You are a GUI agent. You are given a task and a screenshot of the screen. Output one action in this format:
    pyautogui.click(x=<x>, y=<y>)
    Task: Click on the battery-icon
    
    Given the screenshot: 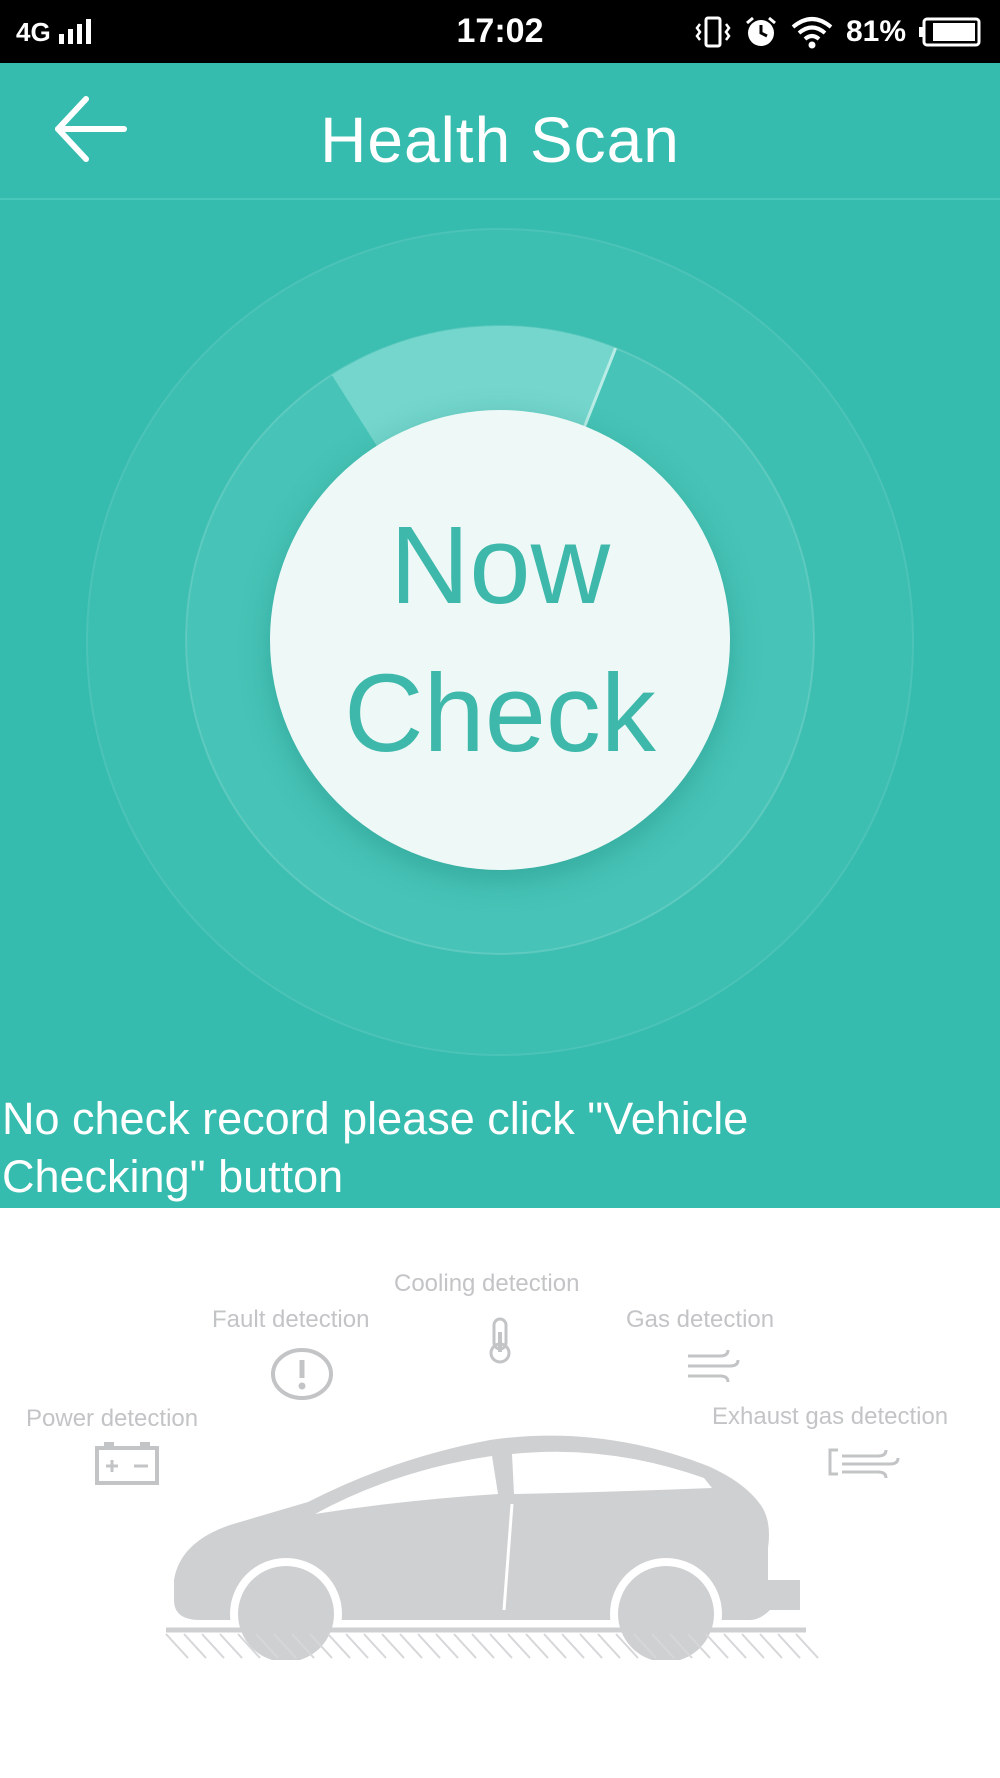 What is the action you would take?
    pyautogui.click(x=950, y=32)
    